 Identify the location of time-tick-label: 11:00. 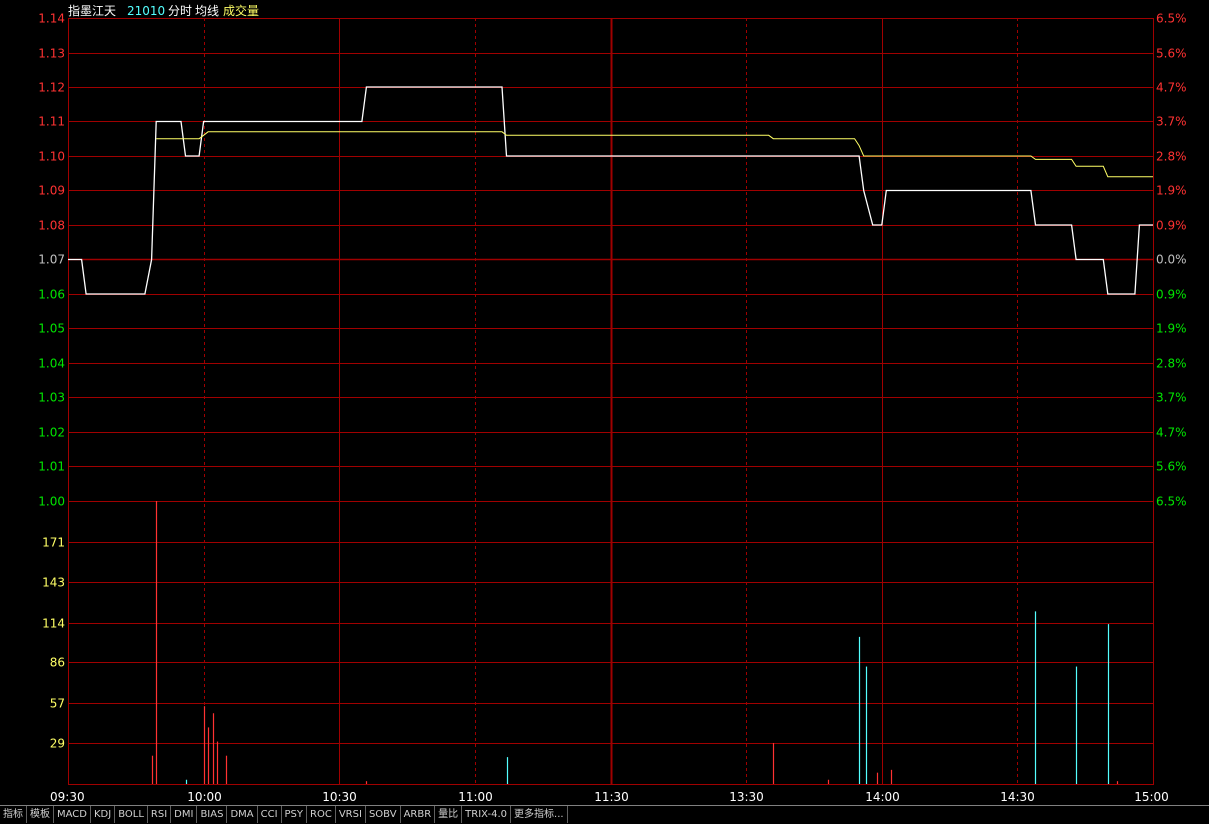
(475, 797).